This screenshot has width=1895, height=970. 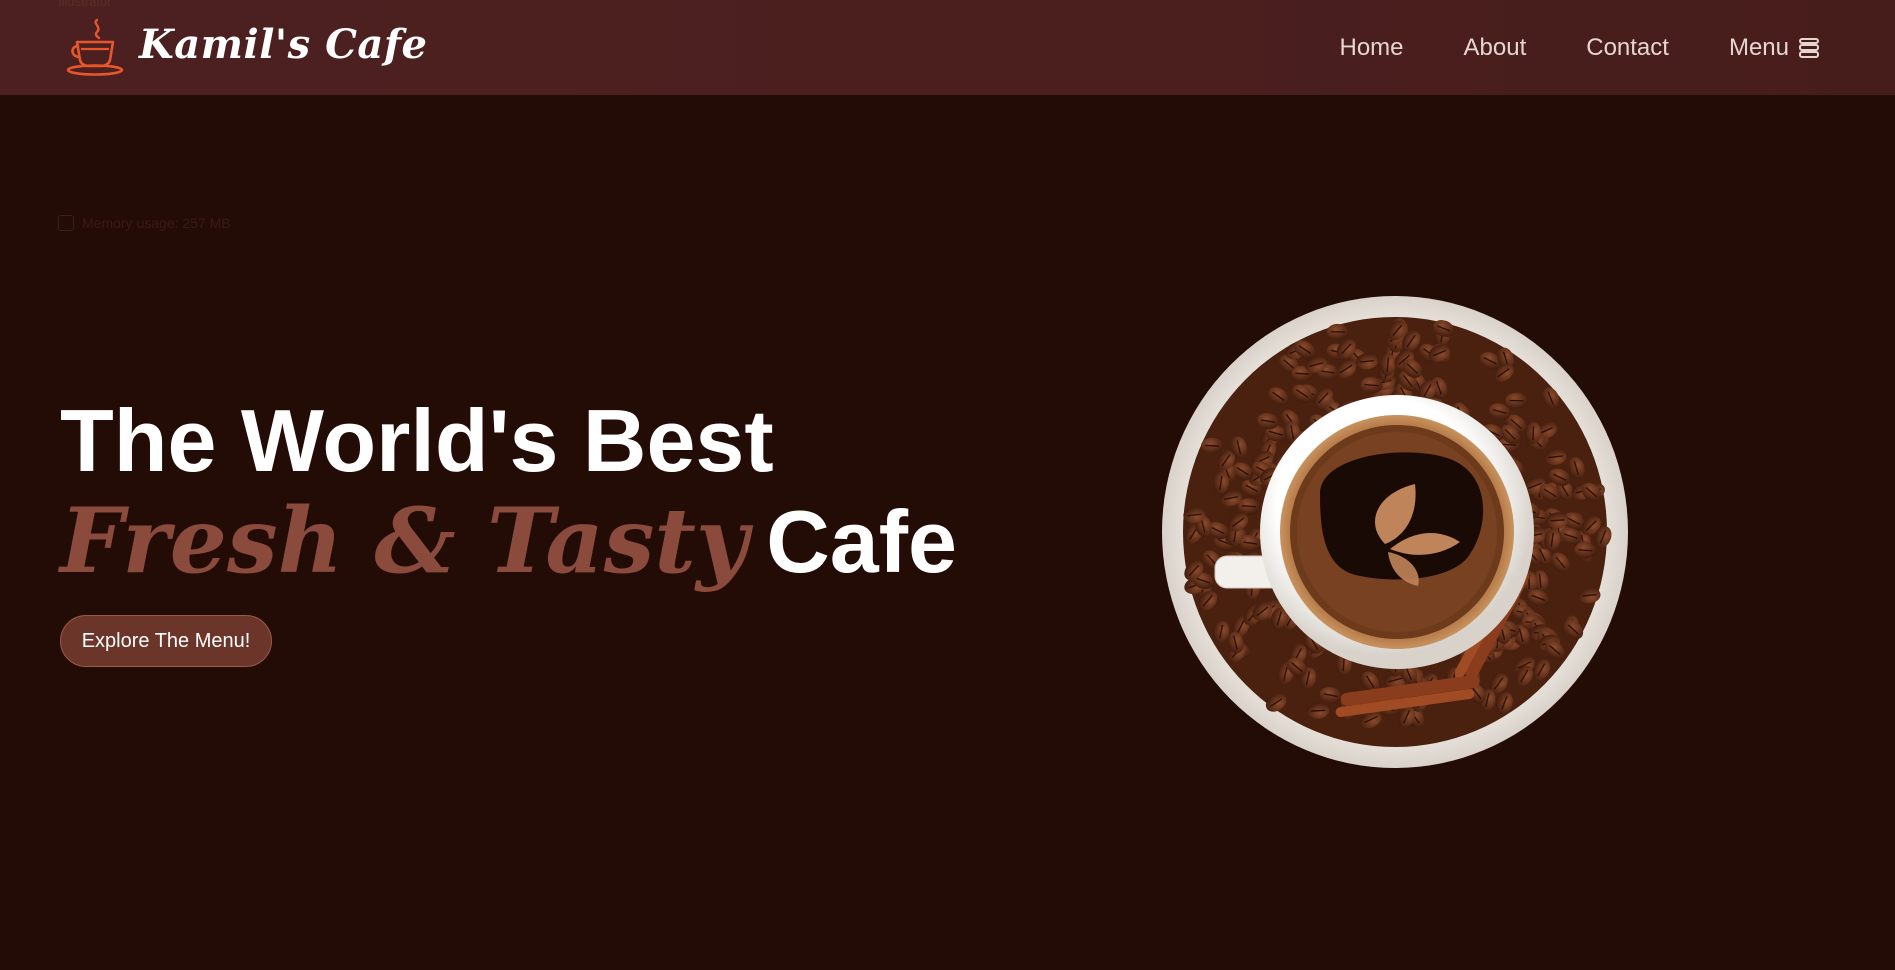 What do you see at coordinates (1627, 48) in the screenshot?
I see `nav-contact-link: Contact` at bounding box center [1627, 48].